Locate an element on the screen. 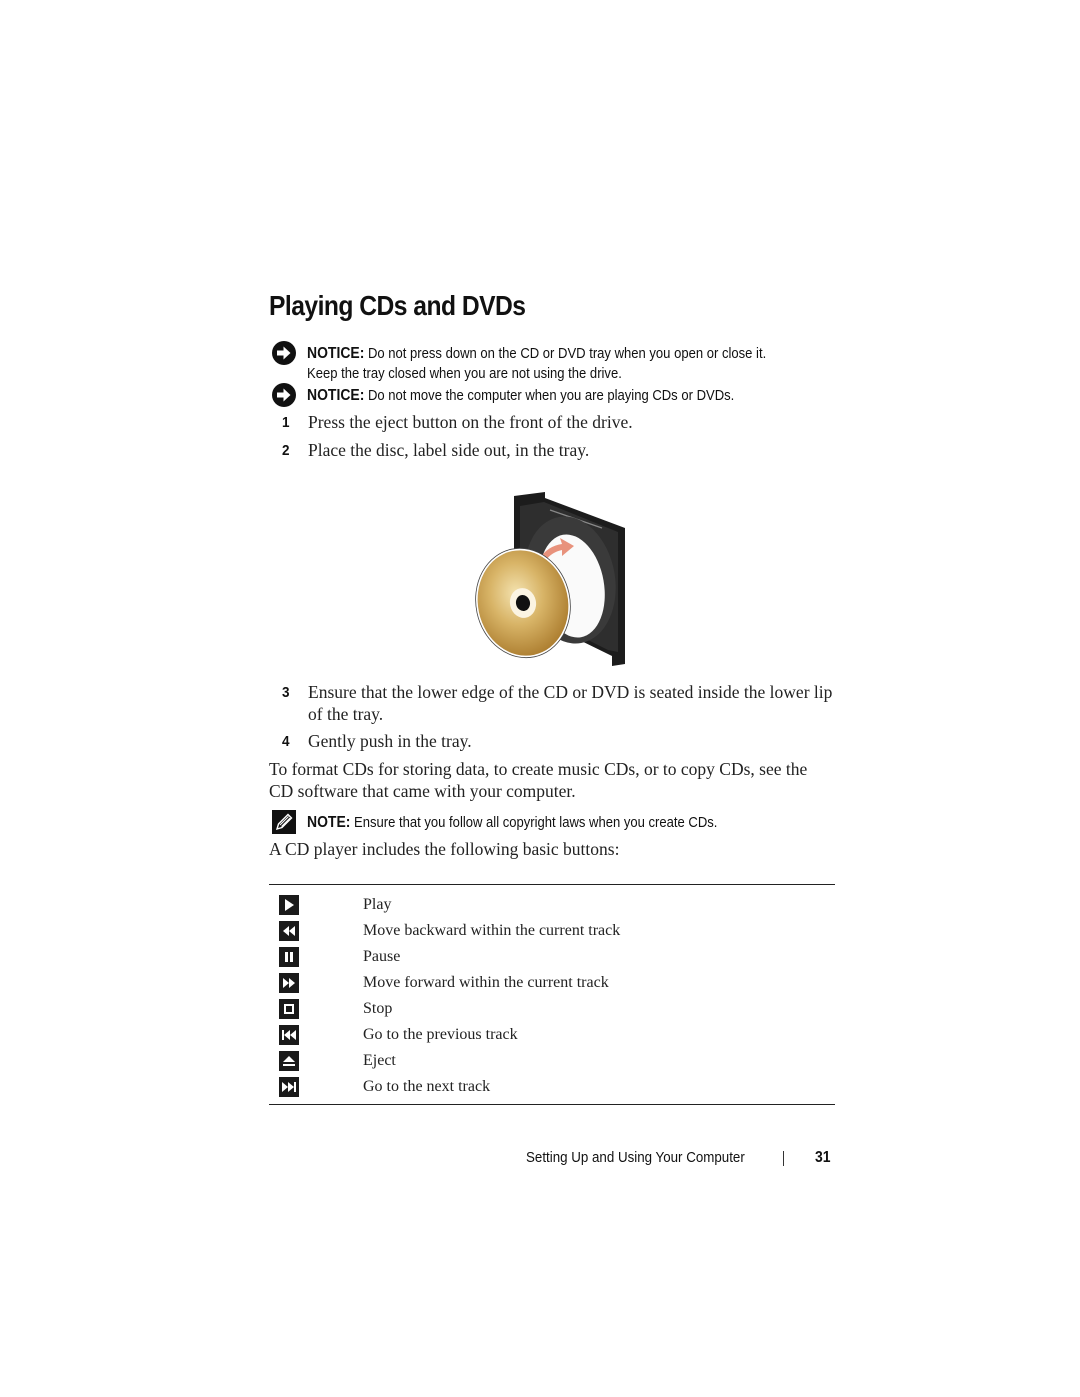 The height and width of the screenshot is (1397, 1080). previous-track-icon is located at coordinates (289, 1035).